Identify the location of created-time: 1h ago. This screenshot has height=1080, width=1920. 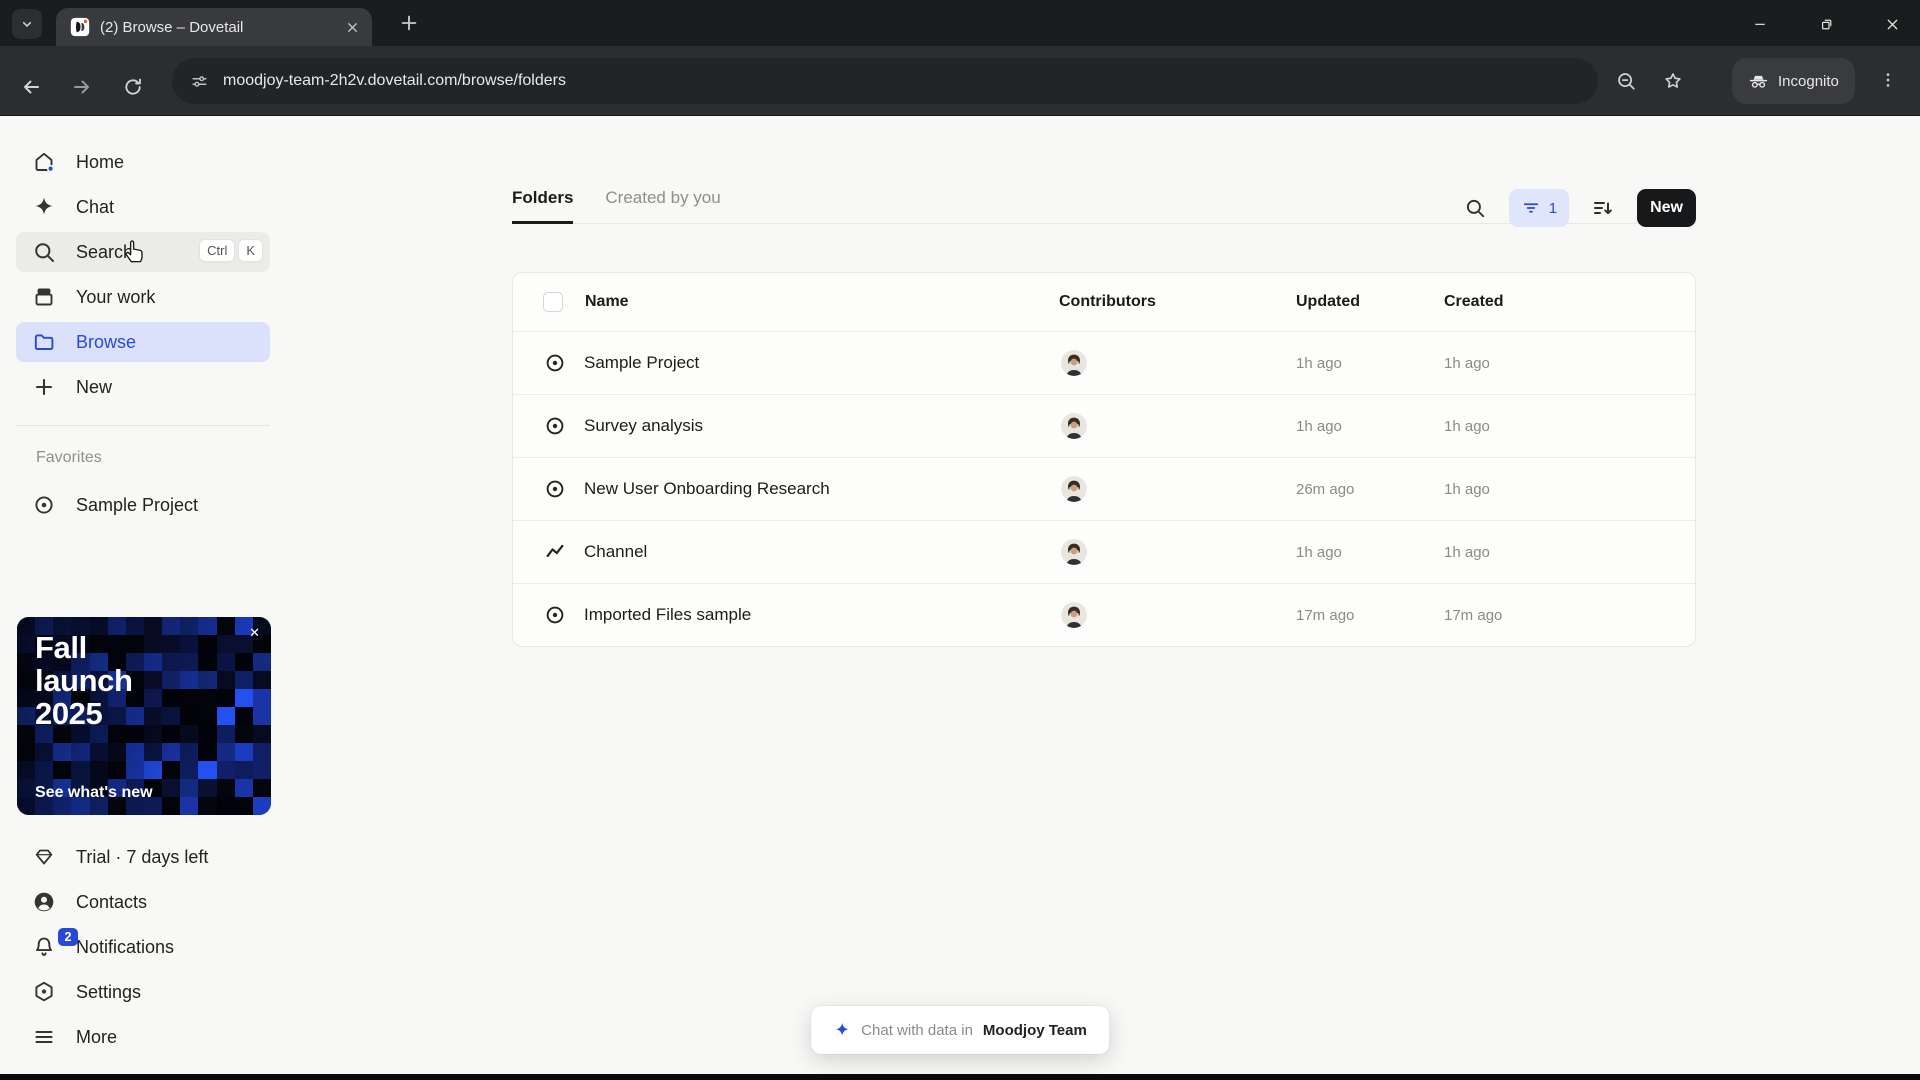
(1467, 426).